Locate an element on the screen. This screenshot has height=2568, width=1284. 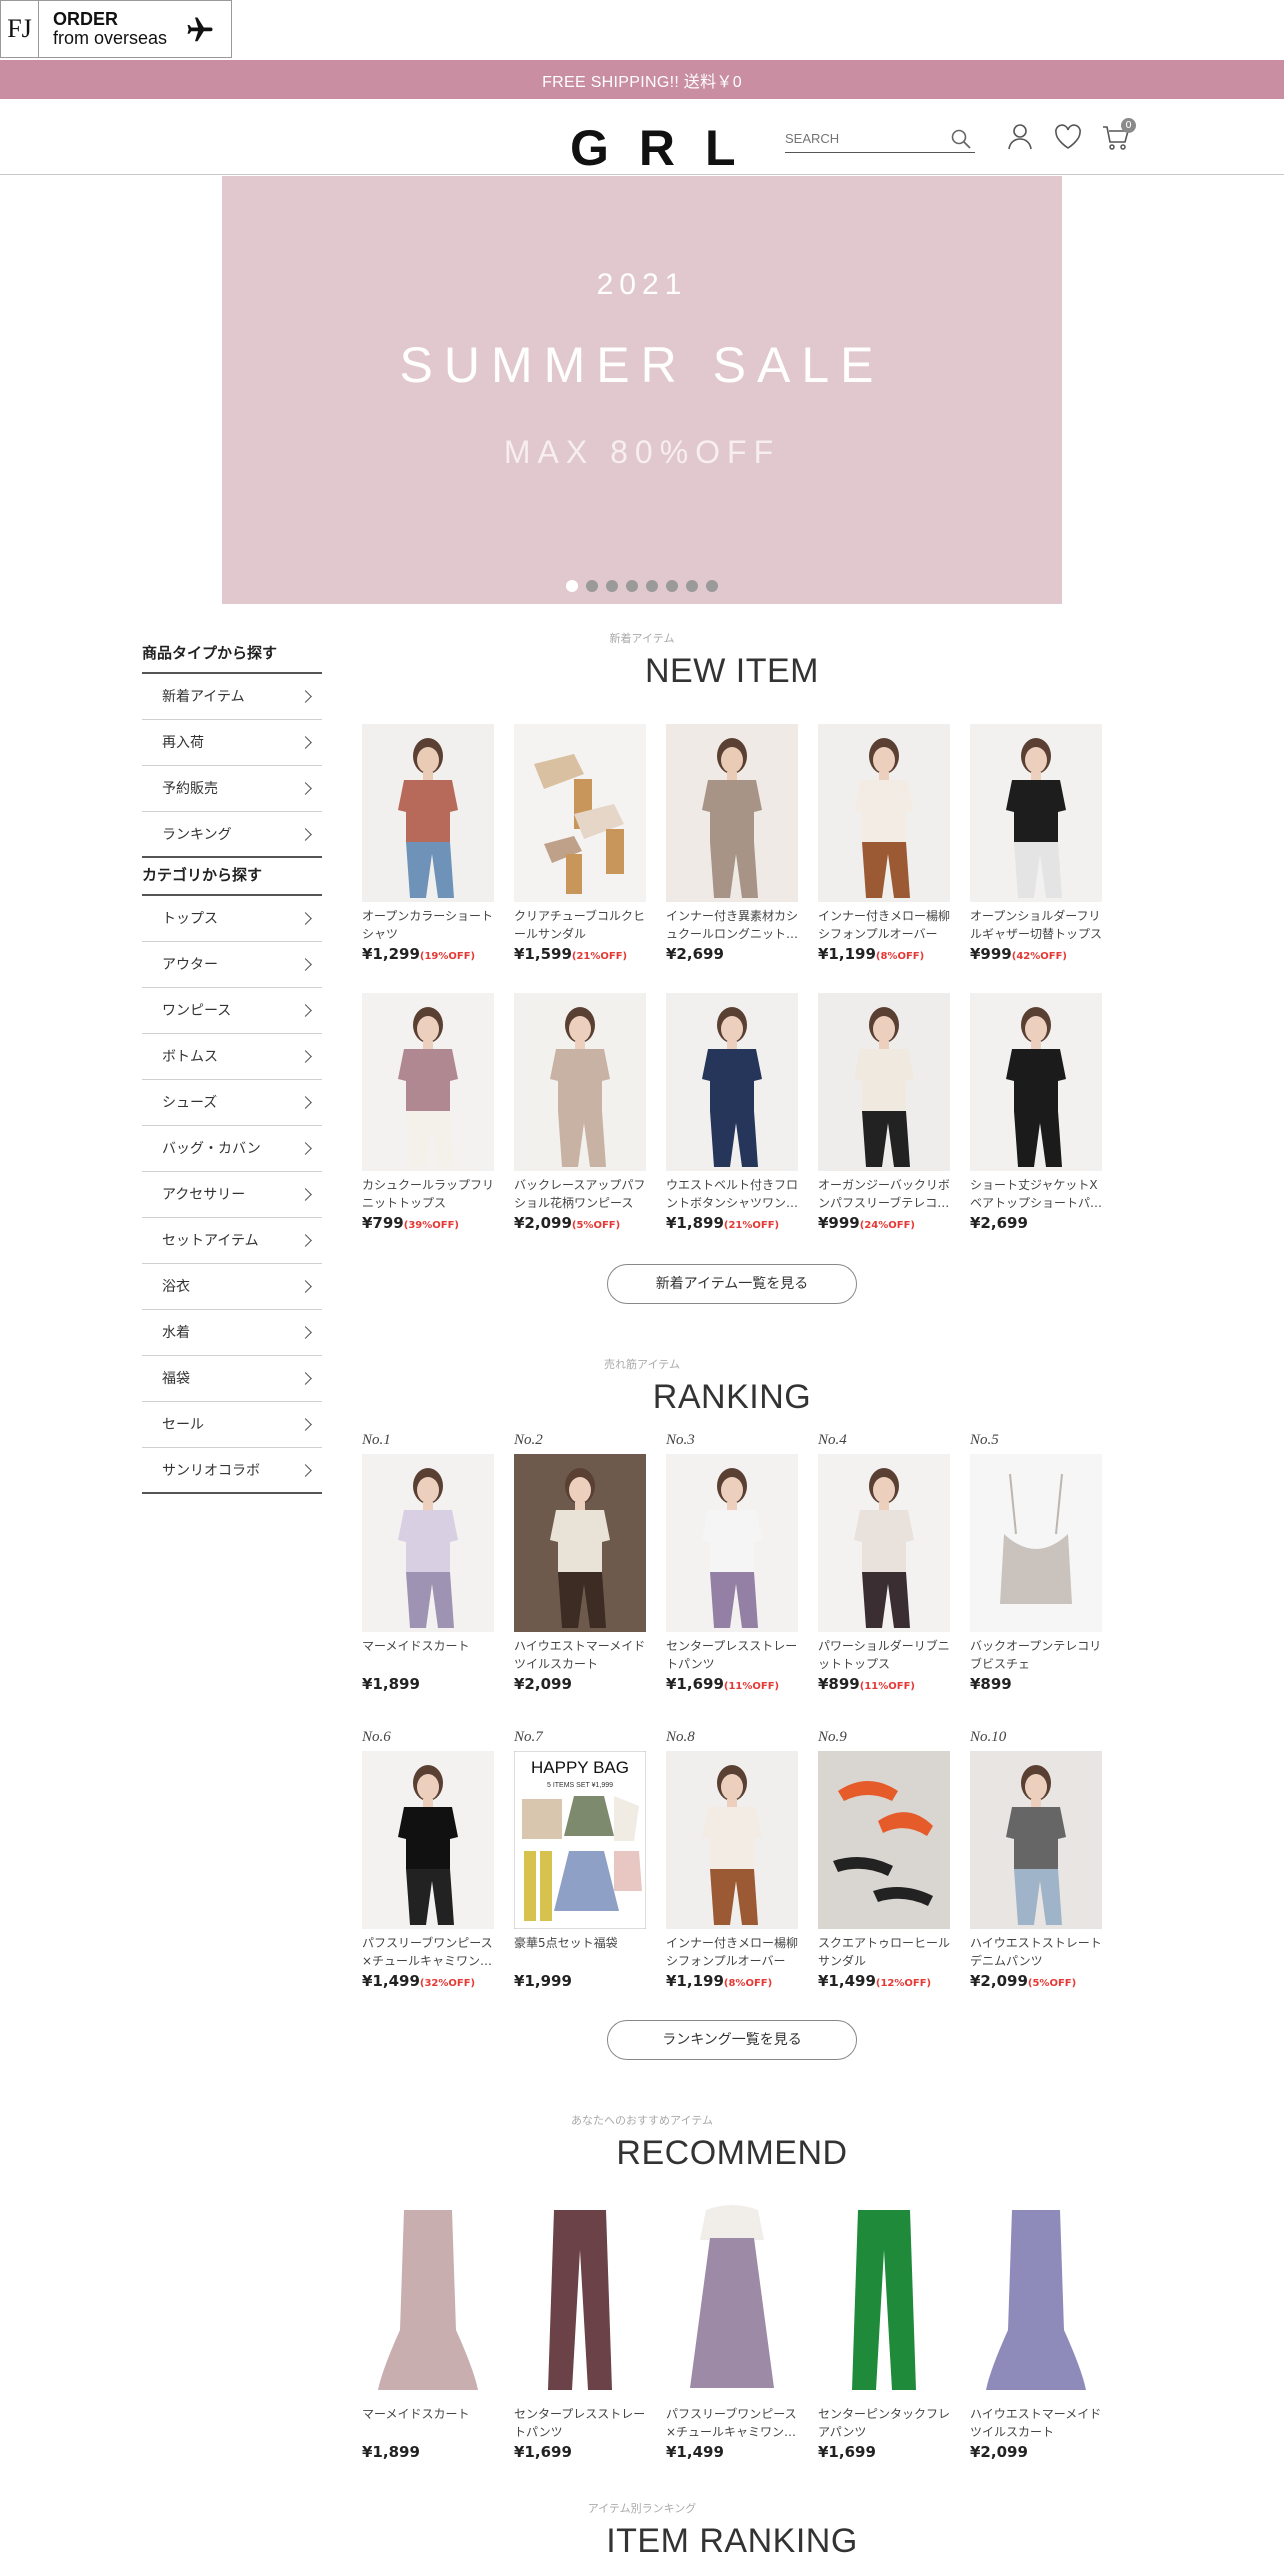
ranking-card: No.4 パワーショルダーリブニットトップス ¥899(11%OFF) is located at coordinates (884, 1562).